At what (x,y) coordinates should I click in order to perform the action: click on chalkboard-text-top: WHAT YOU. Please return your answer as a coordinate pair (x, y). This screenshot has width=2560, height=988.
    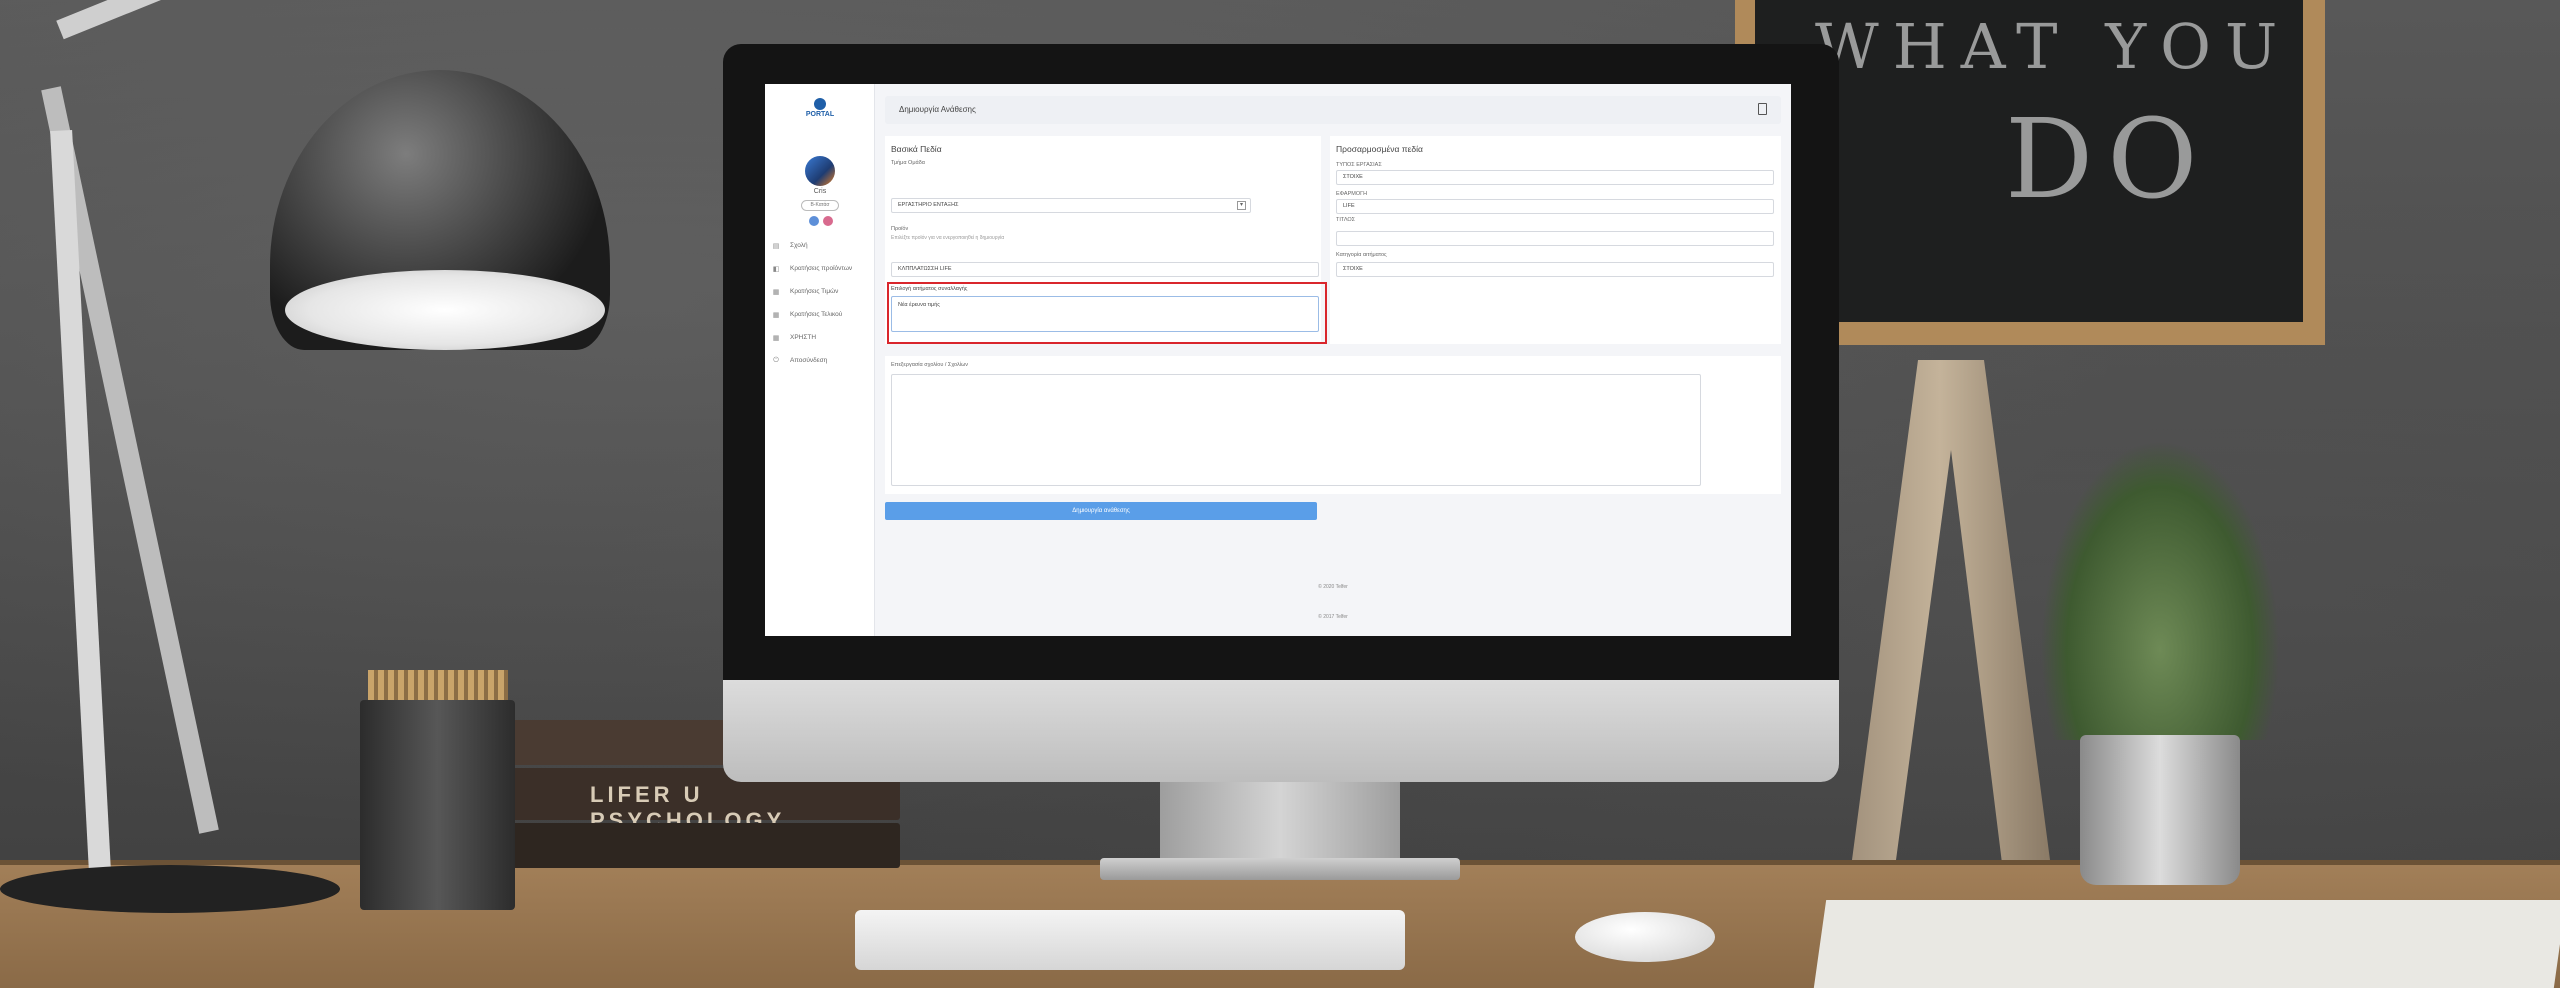
    Looking at the image, I should click on (2053, 46).